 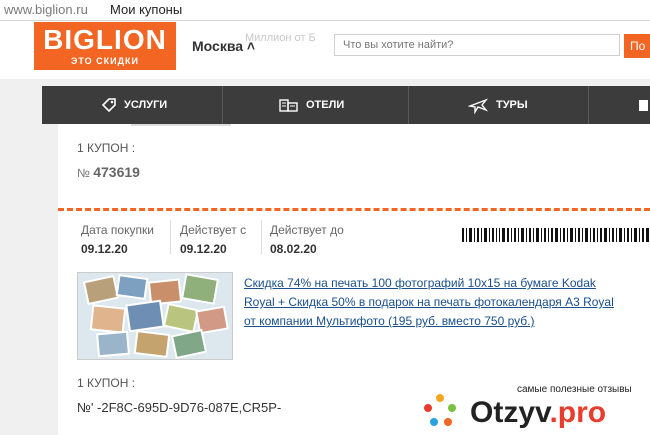 I want to click on coupon-count-label: 1 КУПОН :, so click(x=106, y=148).